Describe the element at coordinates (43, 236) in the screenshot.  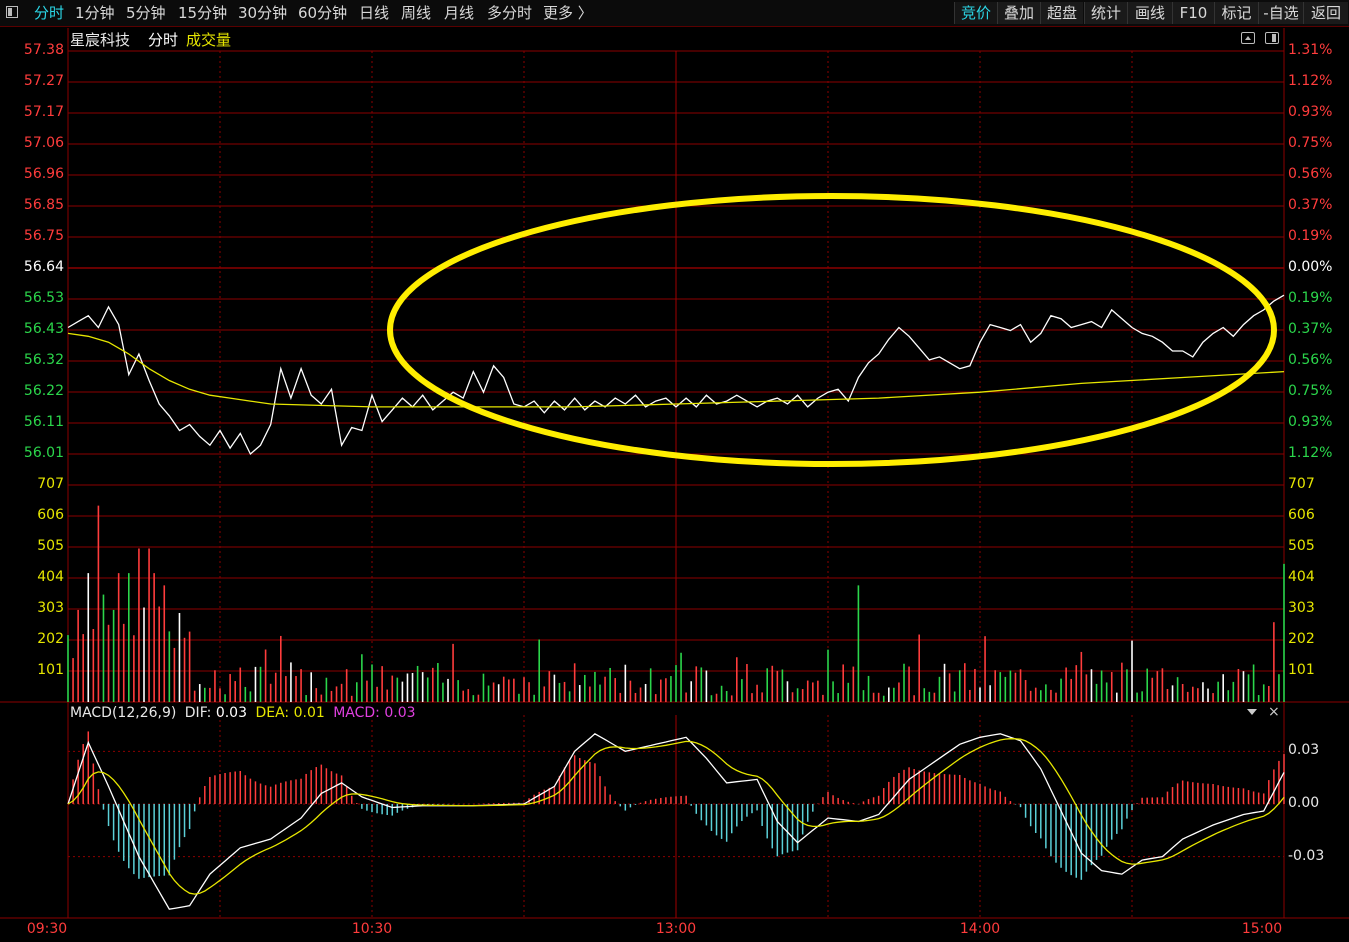
I see `price-tick-left: 56.75` at that location.